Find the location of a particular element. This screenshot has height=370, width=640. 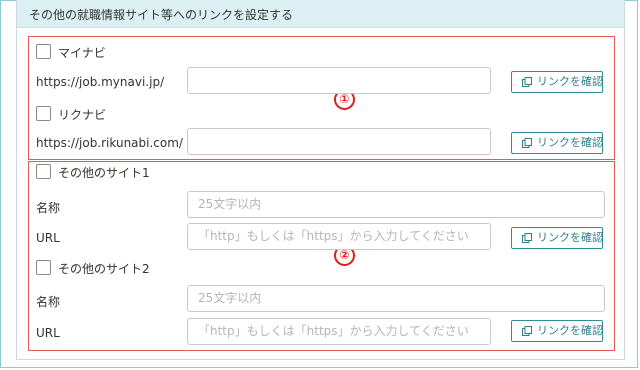

other-site-1-confirm-link-button: リンクを確認 is located at coordinates (557, 238).